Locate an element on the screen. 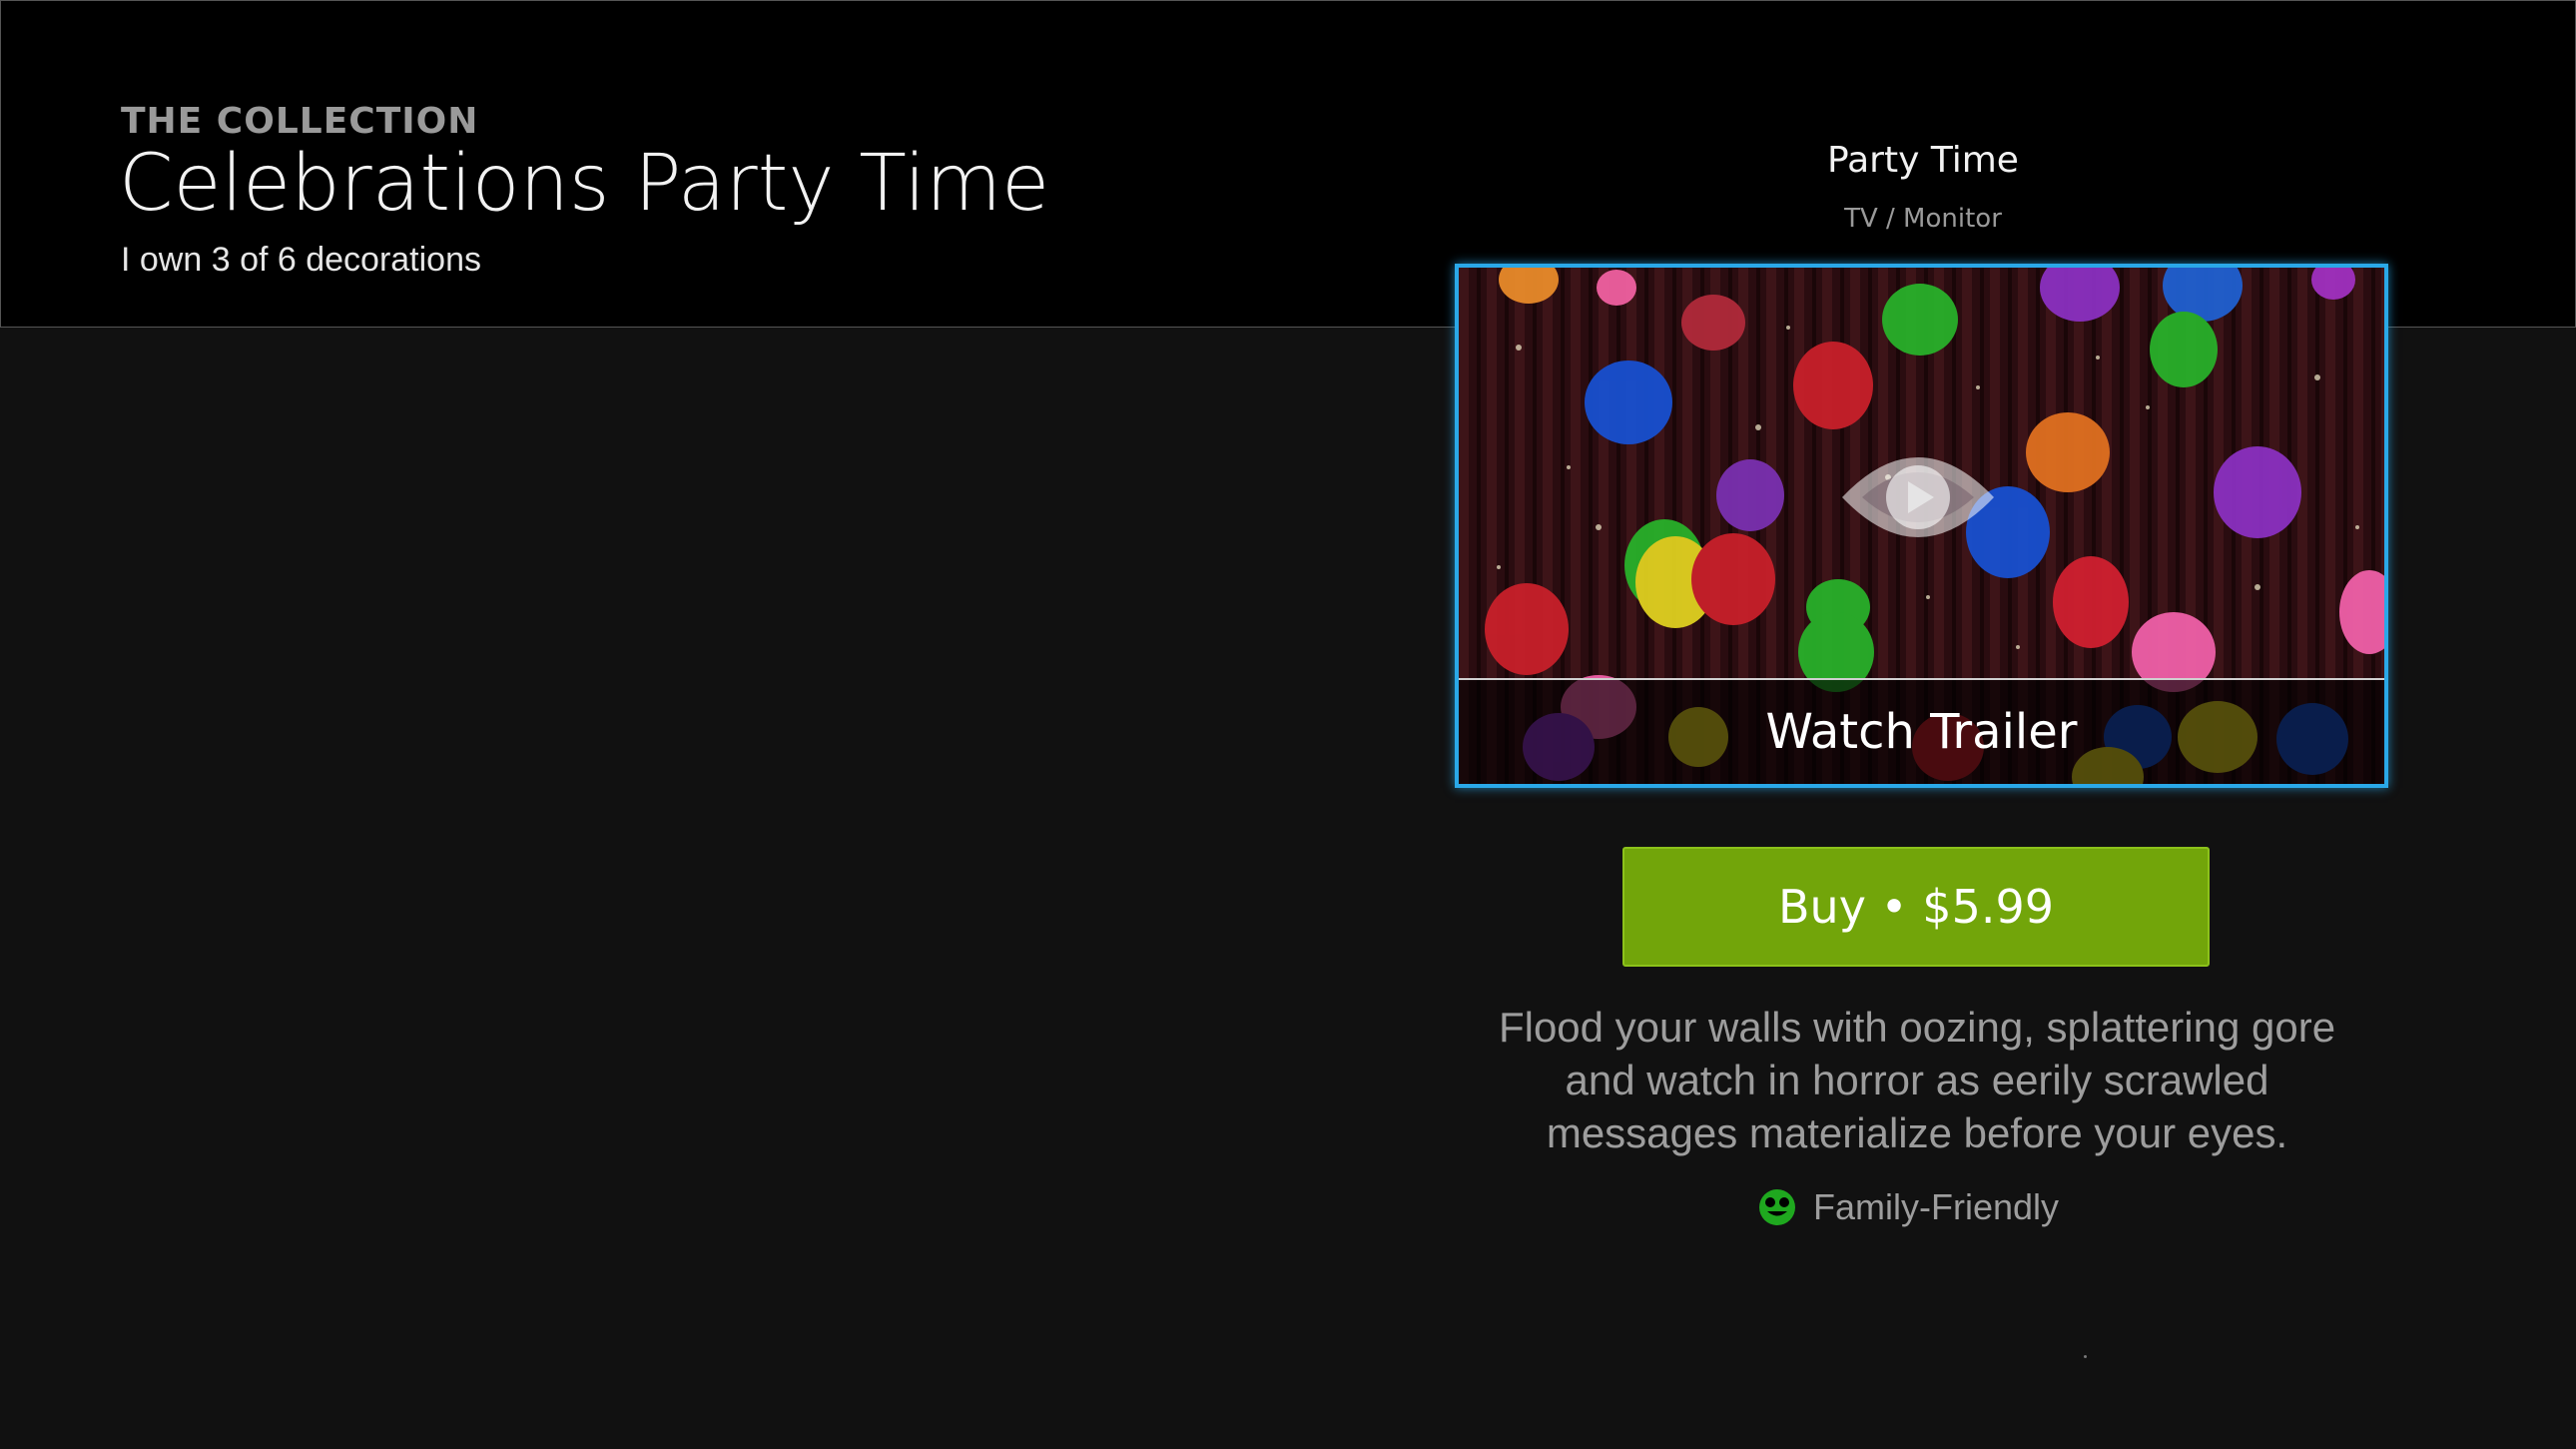 The image size is (2576, 1449). stray-pixel is located at coordinates (2085, 1356).